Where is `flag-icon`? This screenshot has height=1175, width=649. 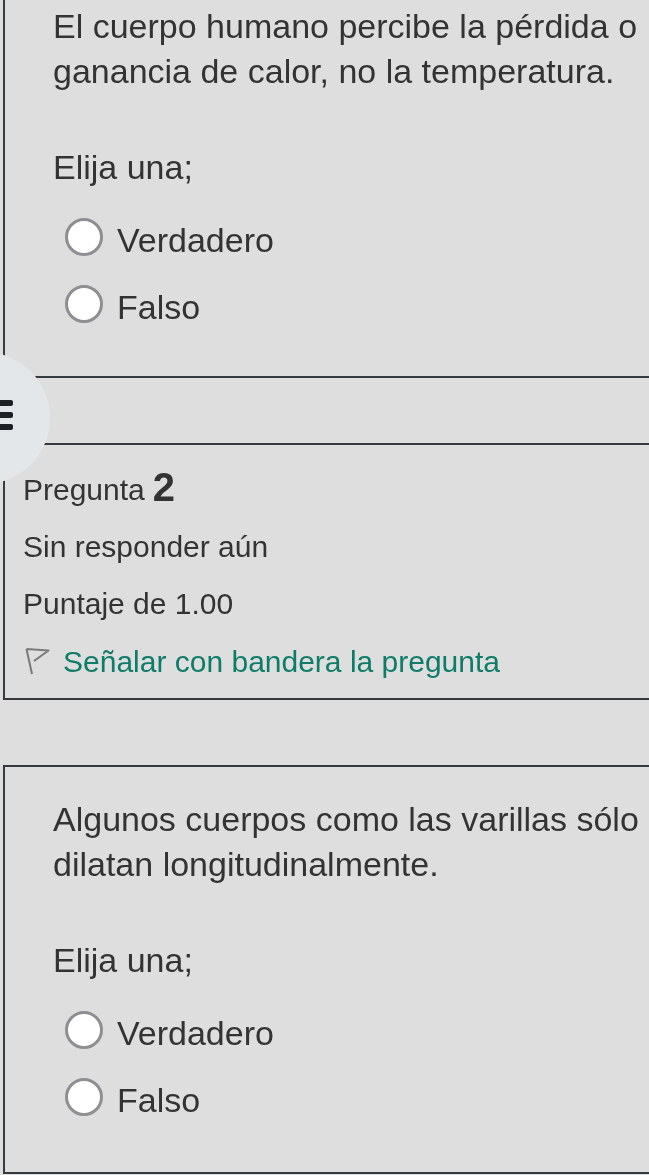
flag-icon is located at coordinates (37, 661).